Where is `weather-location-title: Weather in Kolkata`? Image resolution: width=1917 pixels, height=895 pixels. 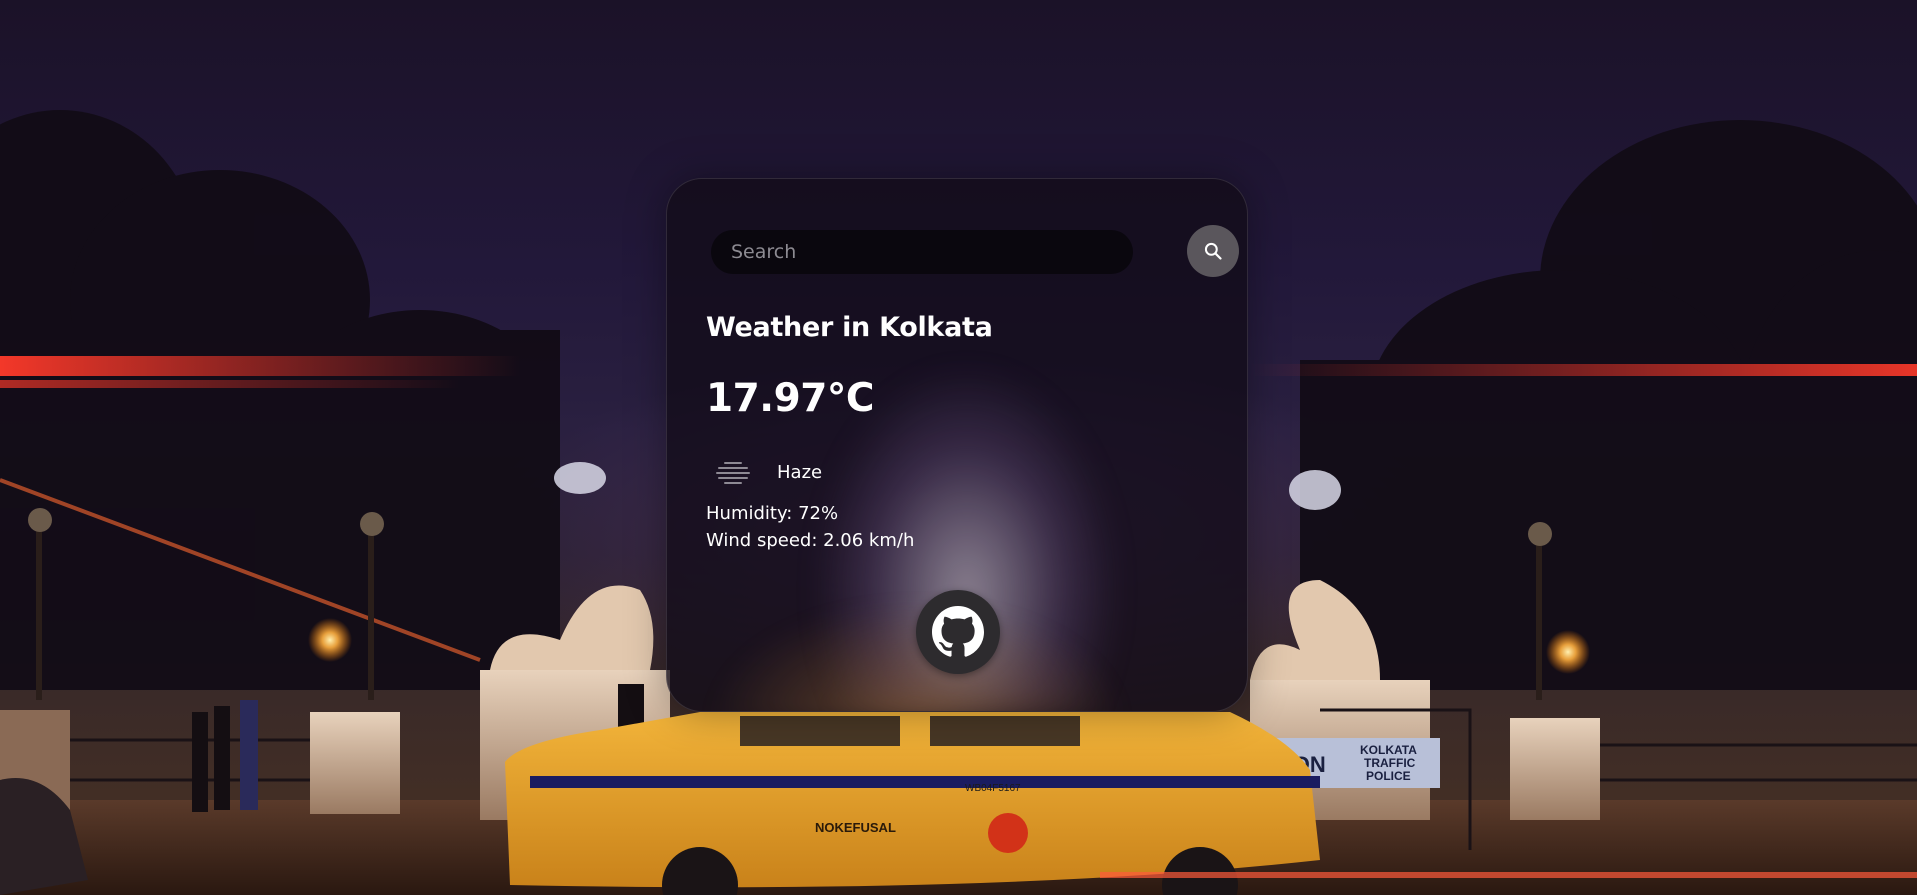
weather-location-title: Weather in Kolkata is located at coordinates (849, 327).